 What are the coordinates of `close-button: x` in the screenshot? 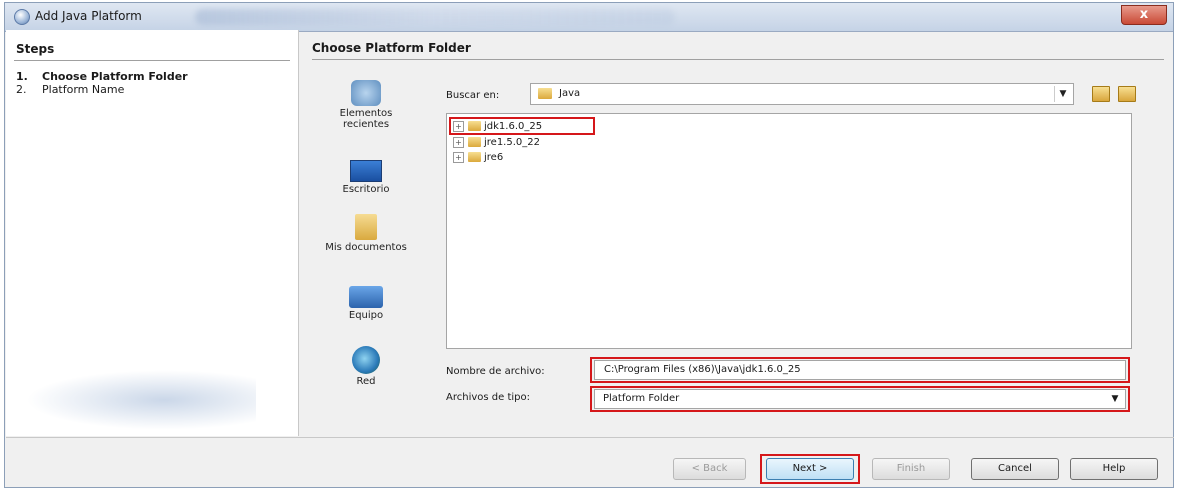 It's located at (1144, 15).